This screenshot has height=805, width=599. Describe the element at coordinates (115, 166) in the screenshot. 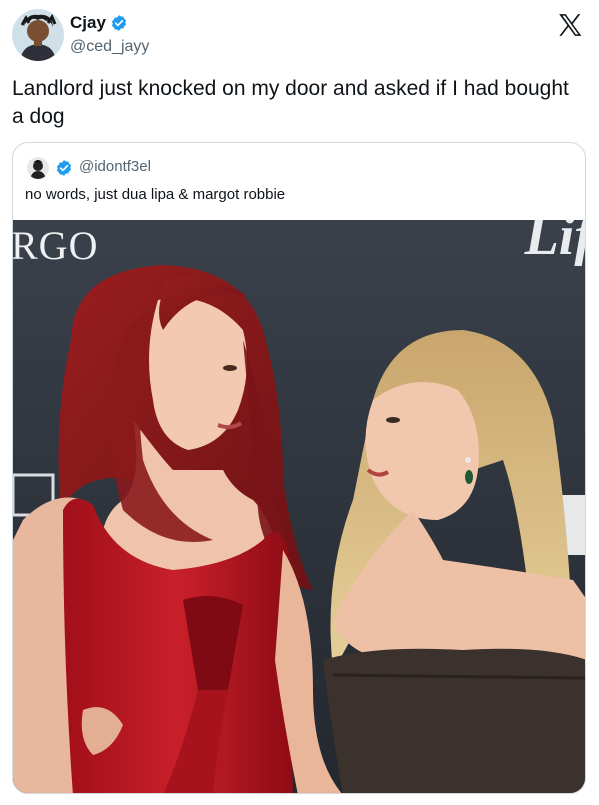

I see `quoted-author-handle: @idontf3el` at that location.